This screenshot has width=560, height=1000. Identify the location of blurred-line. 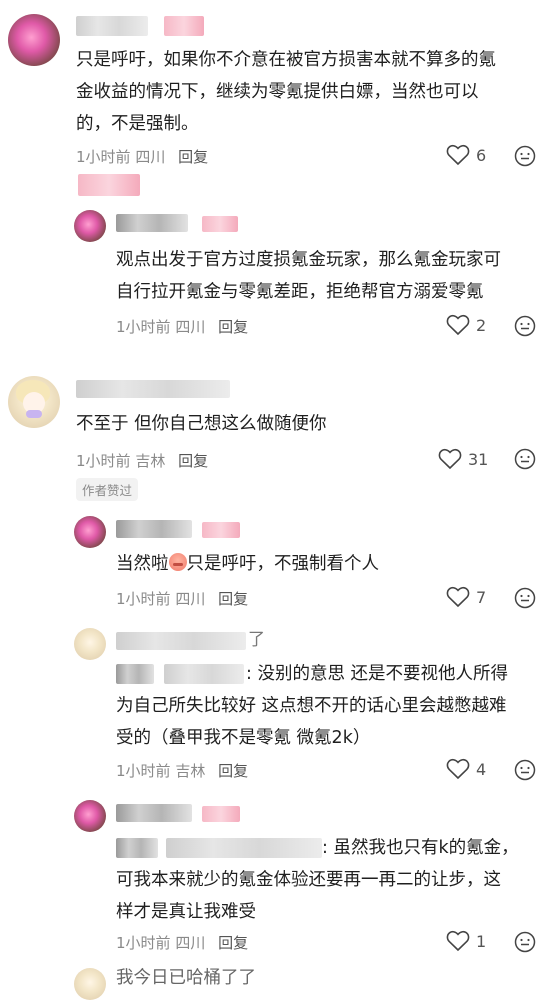
(109, 185).